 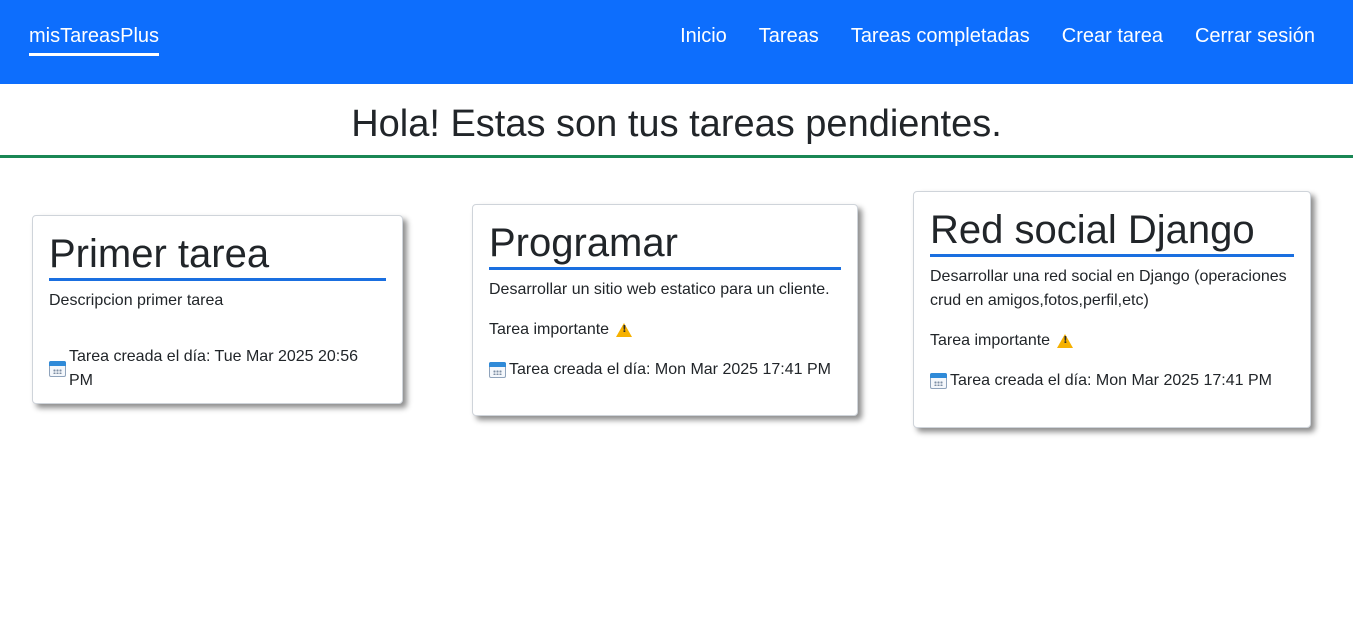 I want to click on task-description: Descripcion primer tarea, so click(x=136, y=300).